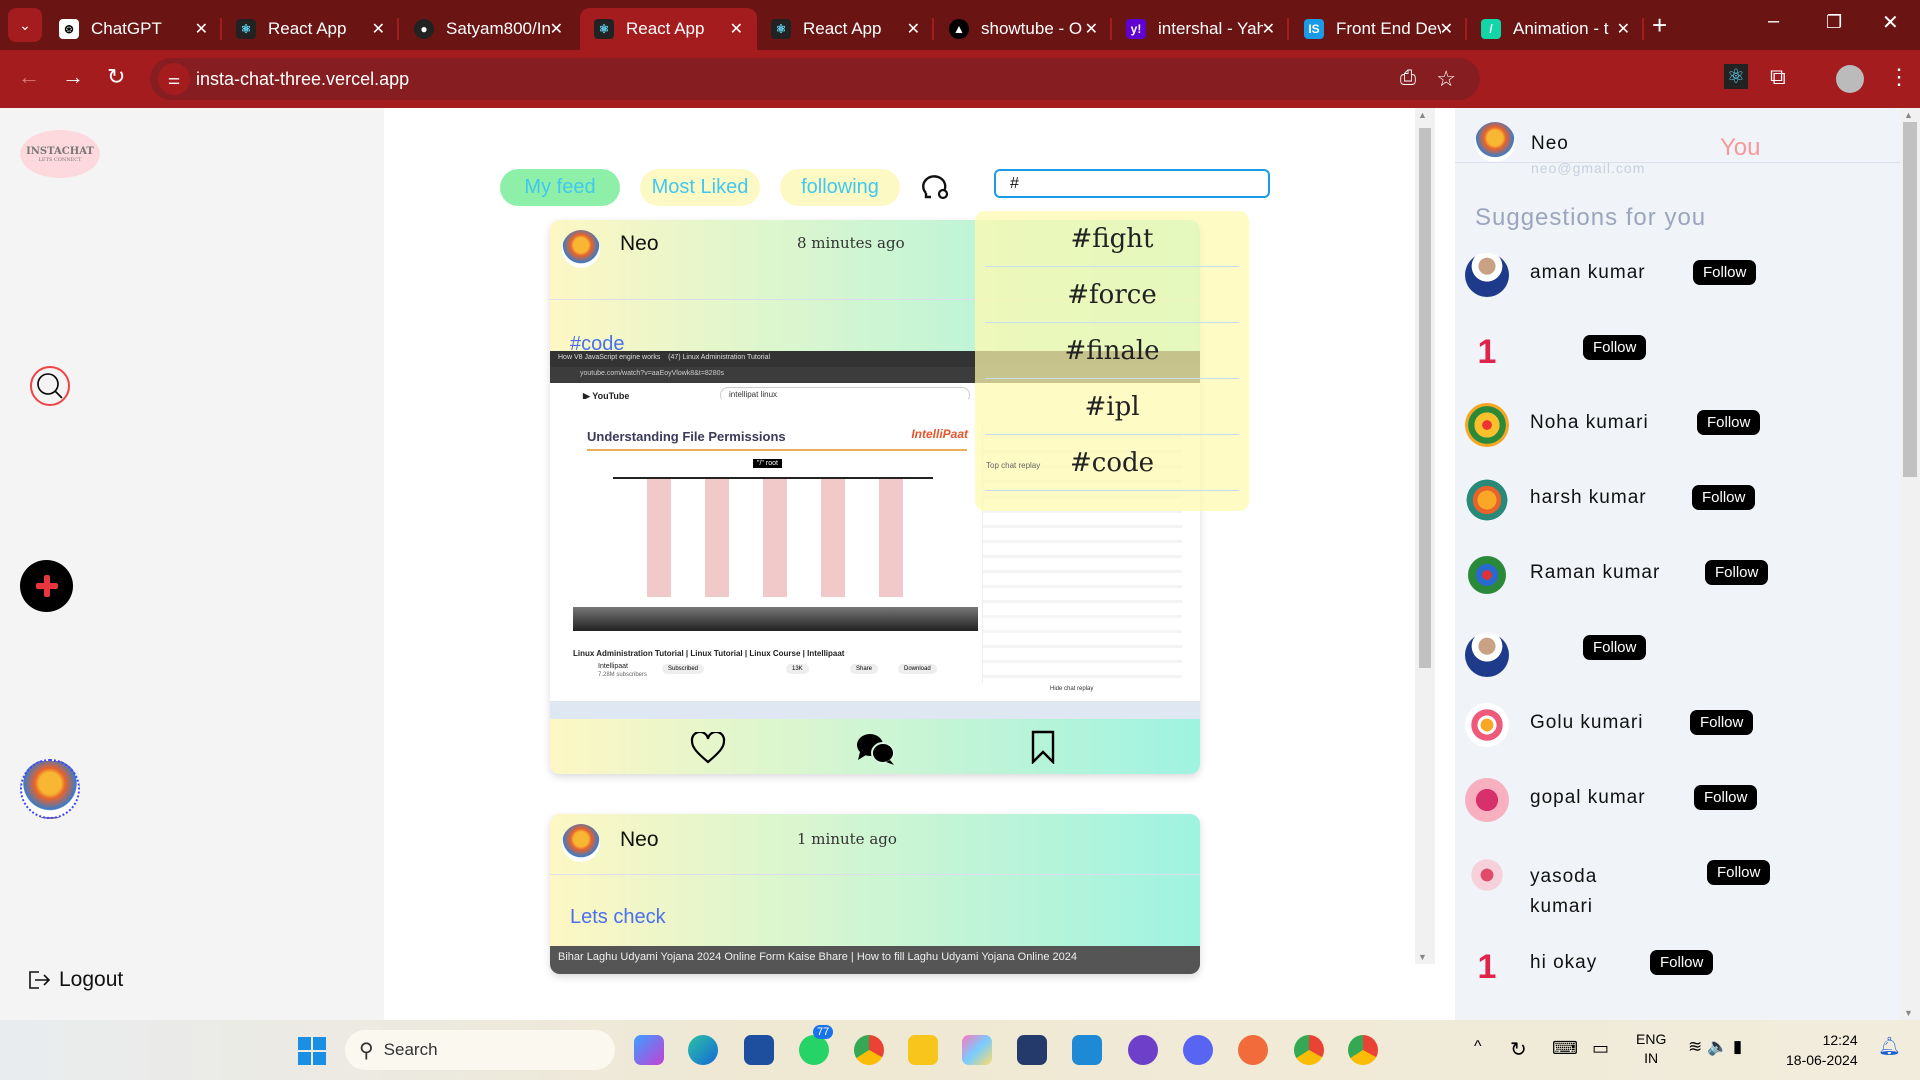 Image resolution: width=1920 pixels, height=1080 pixels. What do you see at coordinates (1495, 142) in the screenshot?
I see `my-avatar` at bounding box center [1495, 142].